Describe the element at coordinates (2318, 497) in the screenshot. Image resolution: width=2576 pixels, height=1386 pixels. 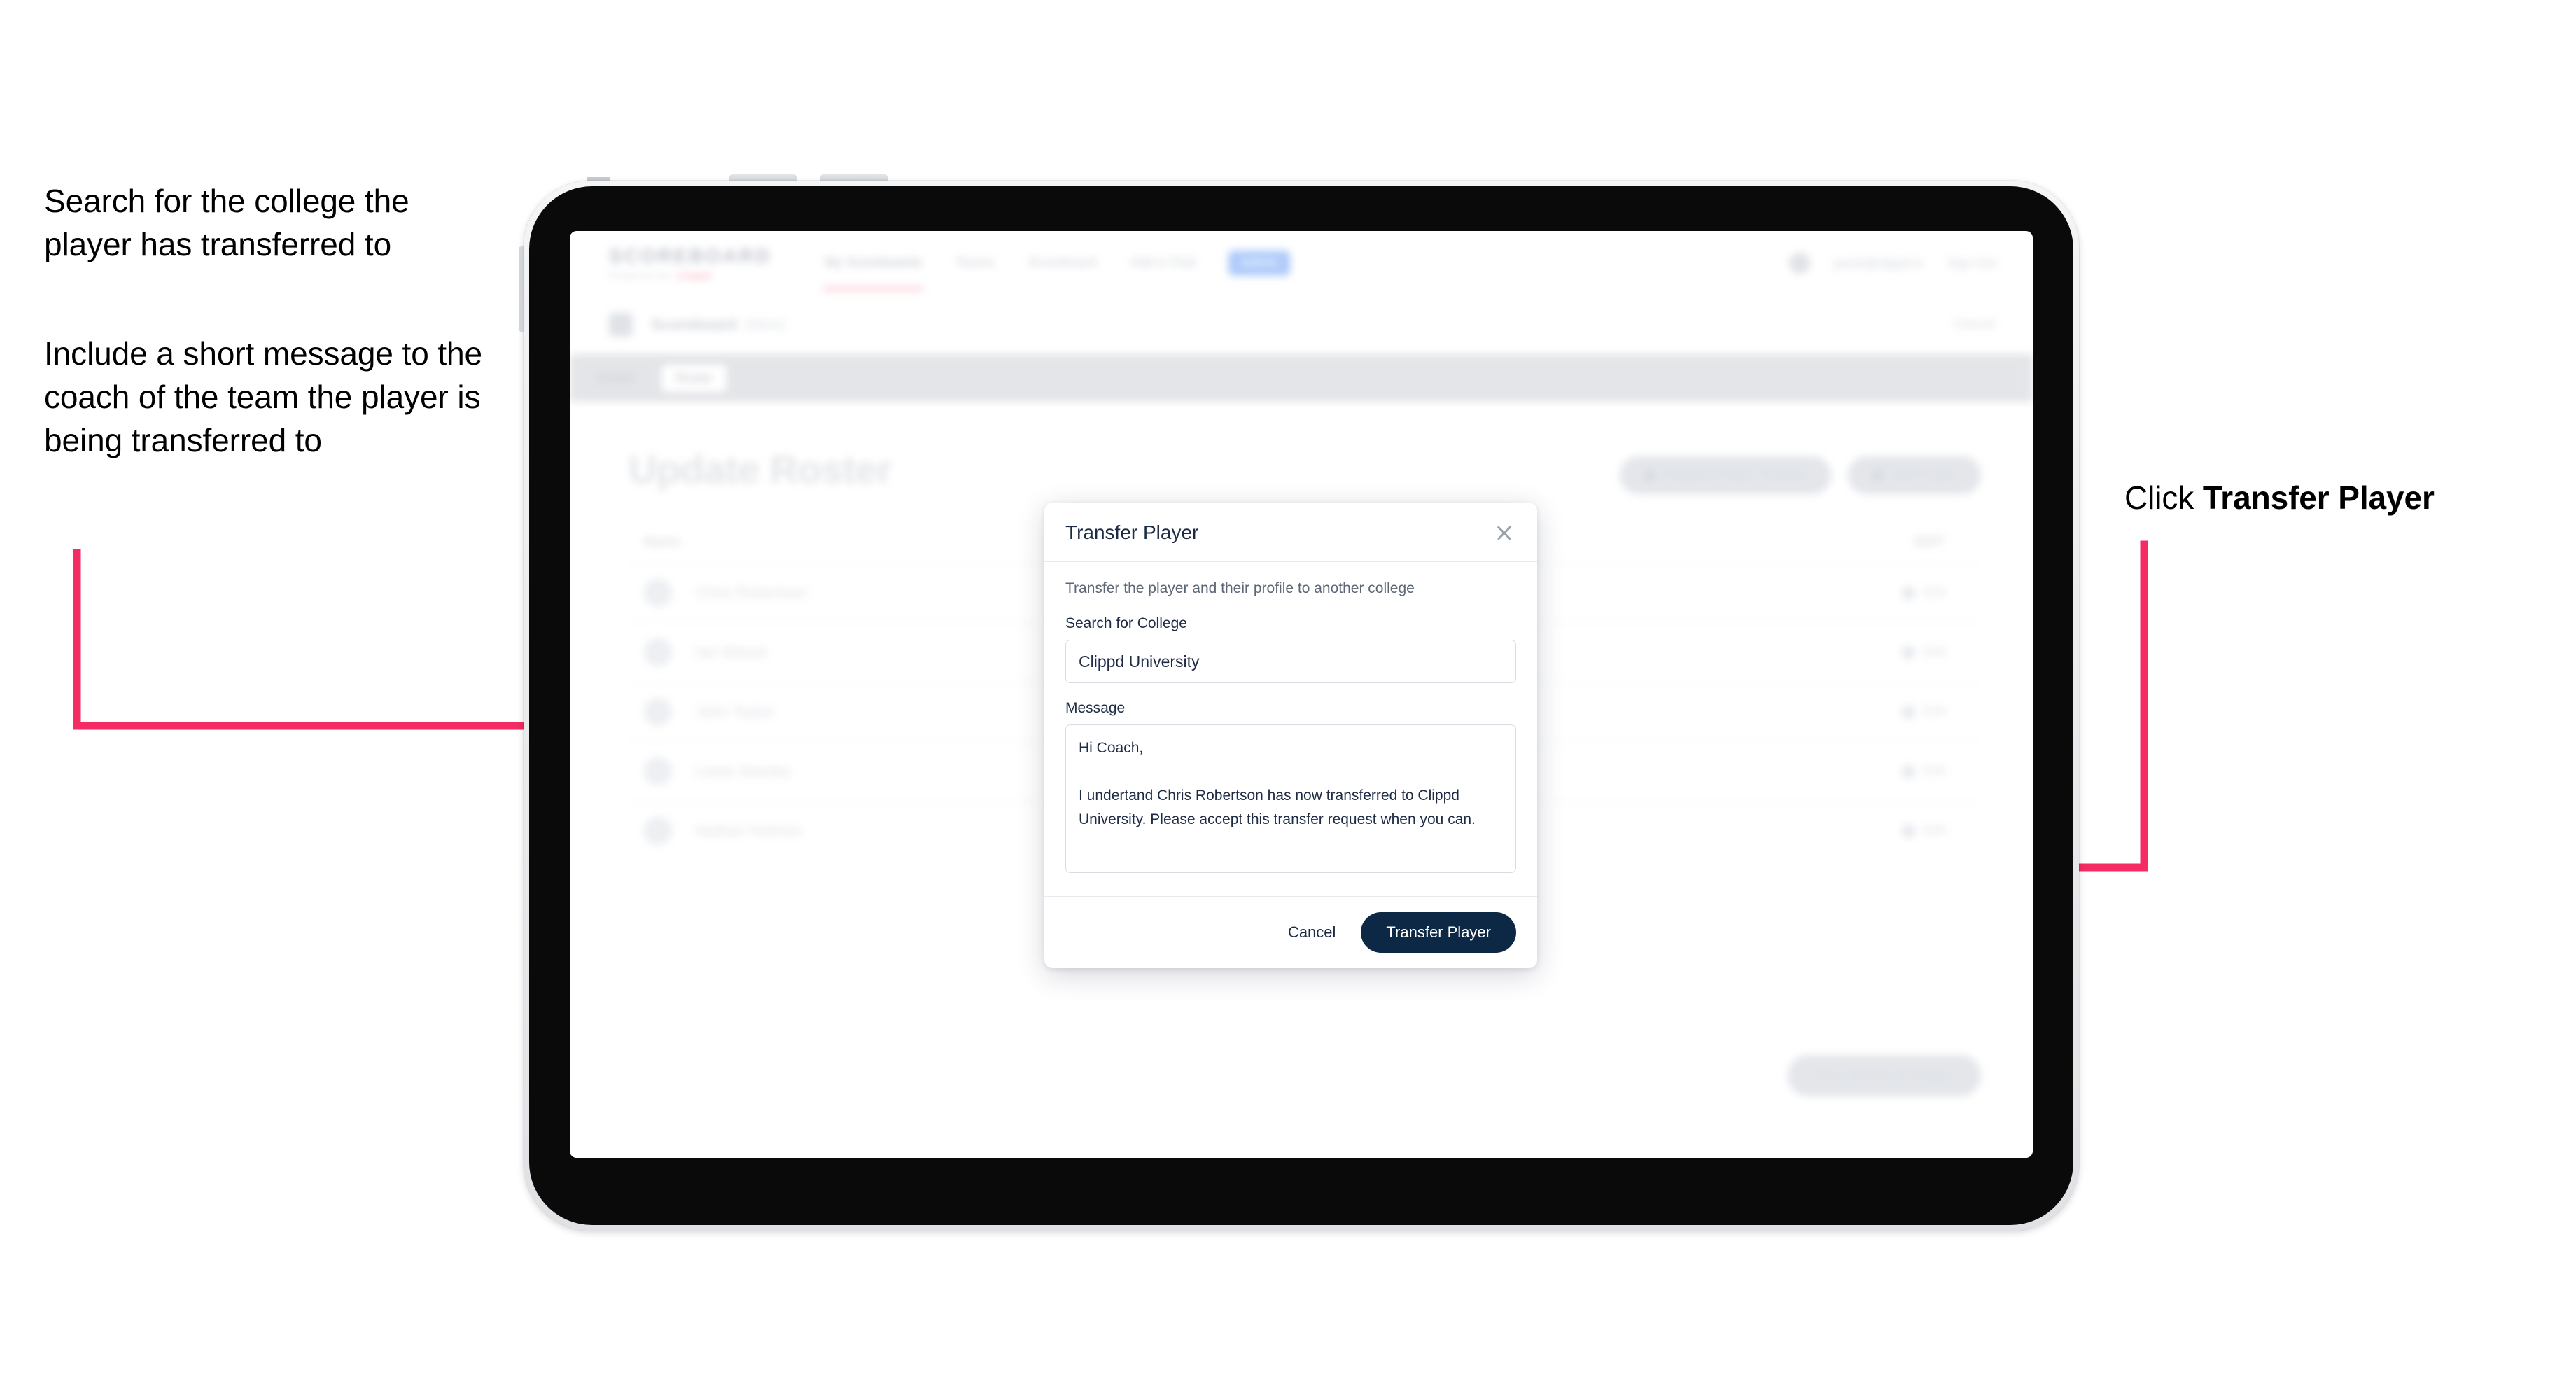
I see `annotation-click-emphasis: Transfer Player` at that location.